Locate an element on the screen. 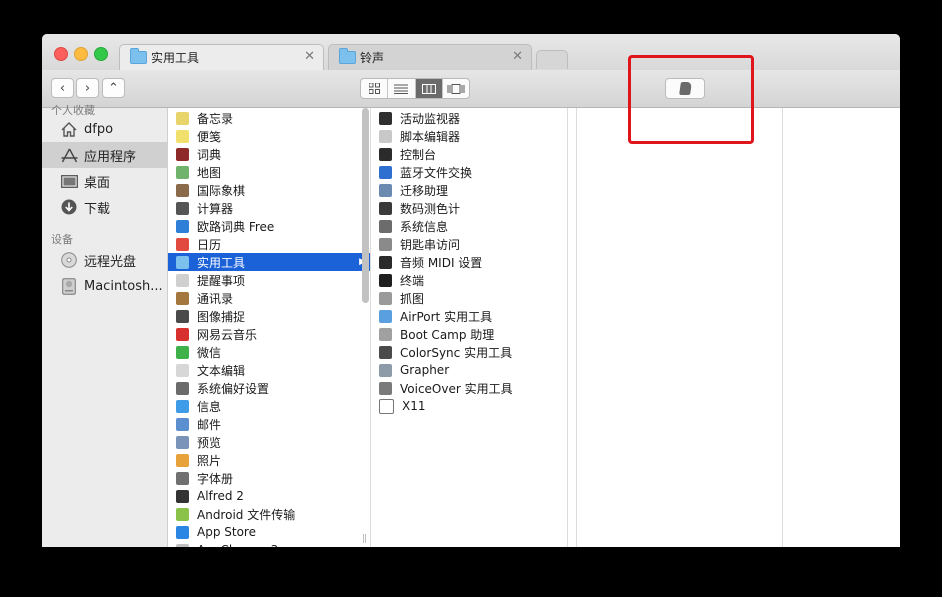 The height and width of the screenshot is (597, 942). list-item: 活动监视器 is located at coordinates (469, 118).